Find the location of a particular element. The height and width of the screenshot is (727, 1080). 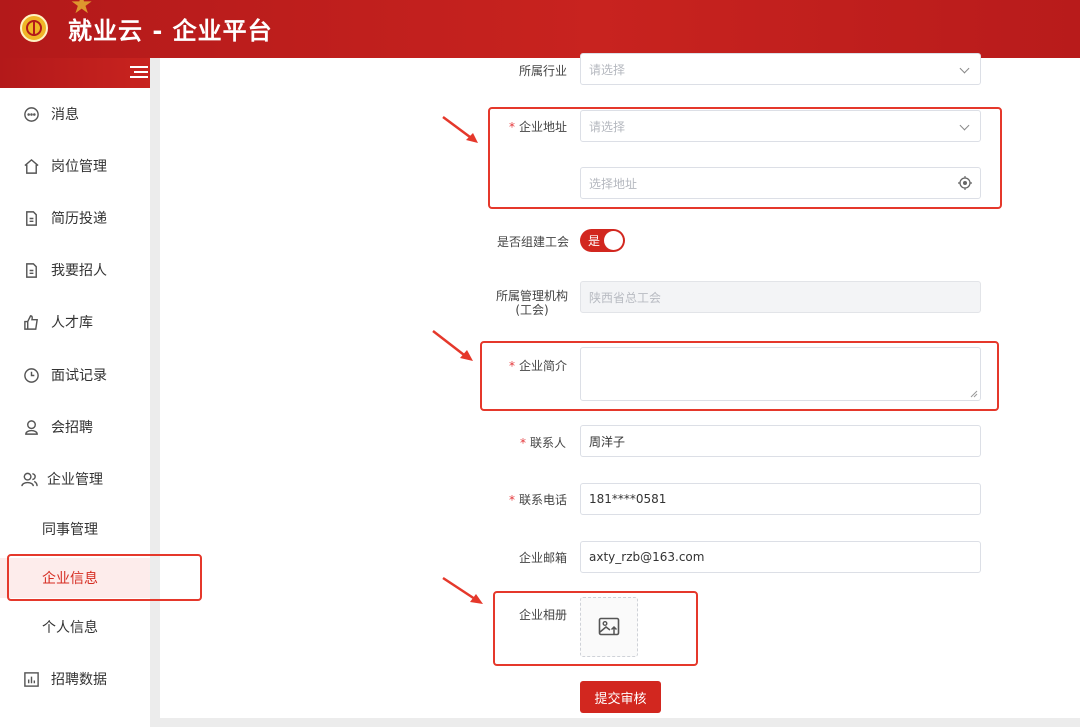

sidebar-item-messages: 消息 is located at coordinates (75, 114).